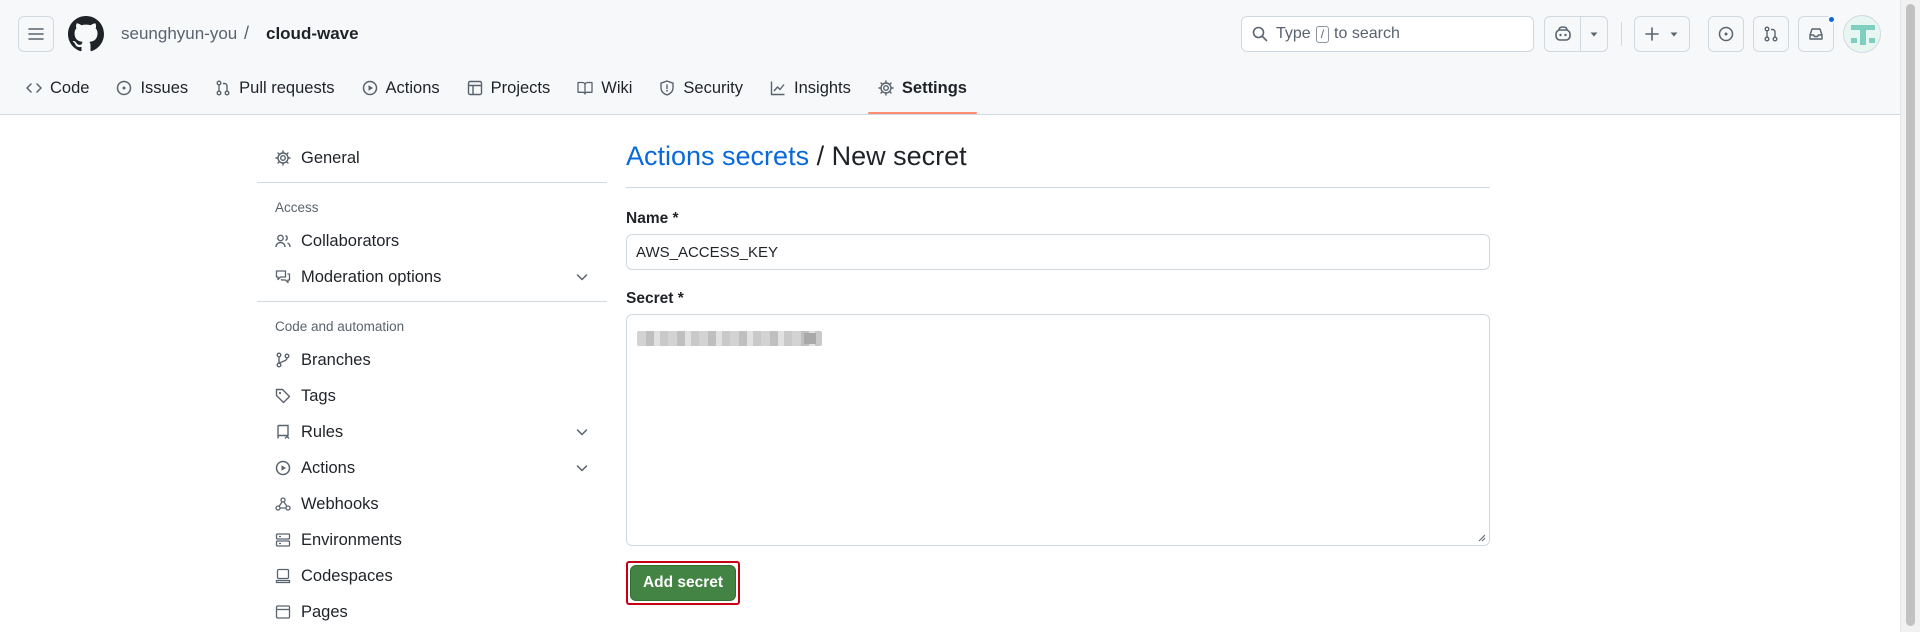 Image resolution: width=1920 pixels, height=632 pixels. What do you see at coordinates (283, 241) in the screenshot?
I see `people-icon` at bounding box center [283, 241].